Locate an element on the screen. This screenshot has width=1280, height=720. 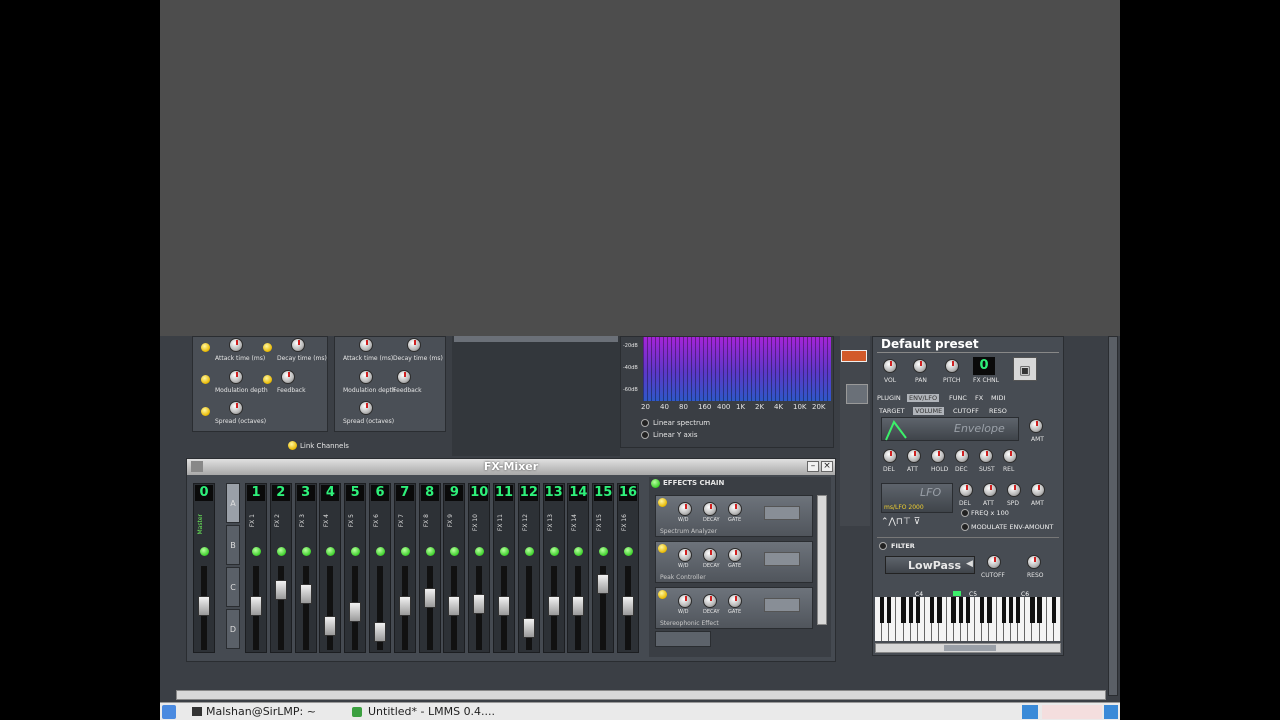
save-preset-button: ▣ is located at coordinates (1025, 369).